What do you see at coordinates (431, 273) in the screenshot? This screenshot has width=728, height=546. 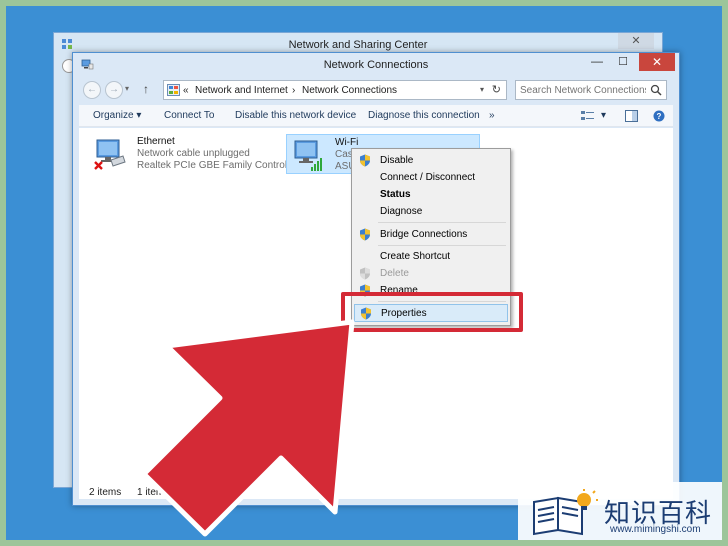 I see `menu-item-delete: Delete` at bounding box center [431, 273].